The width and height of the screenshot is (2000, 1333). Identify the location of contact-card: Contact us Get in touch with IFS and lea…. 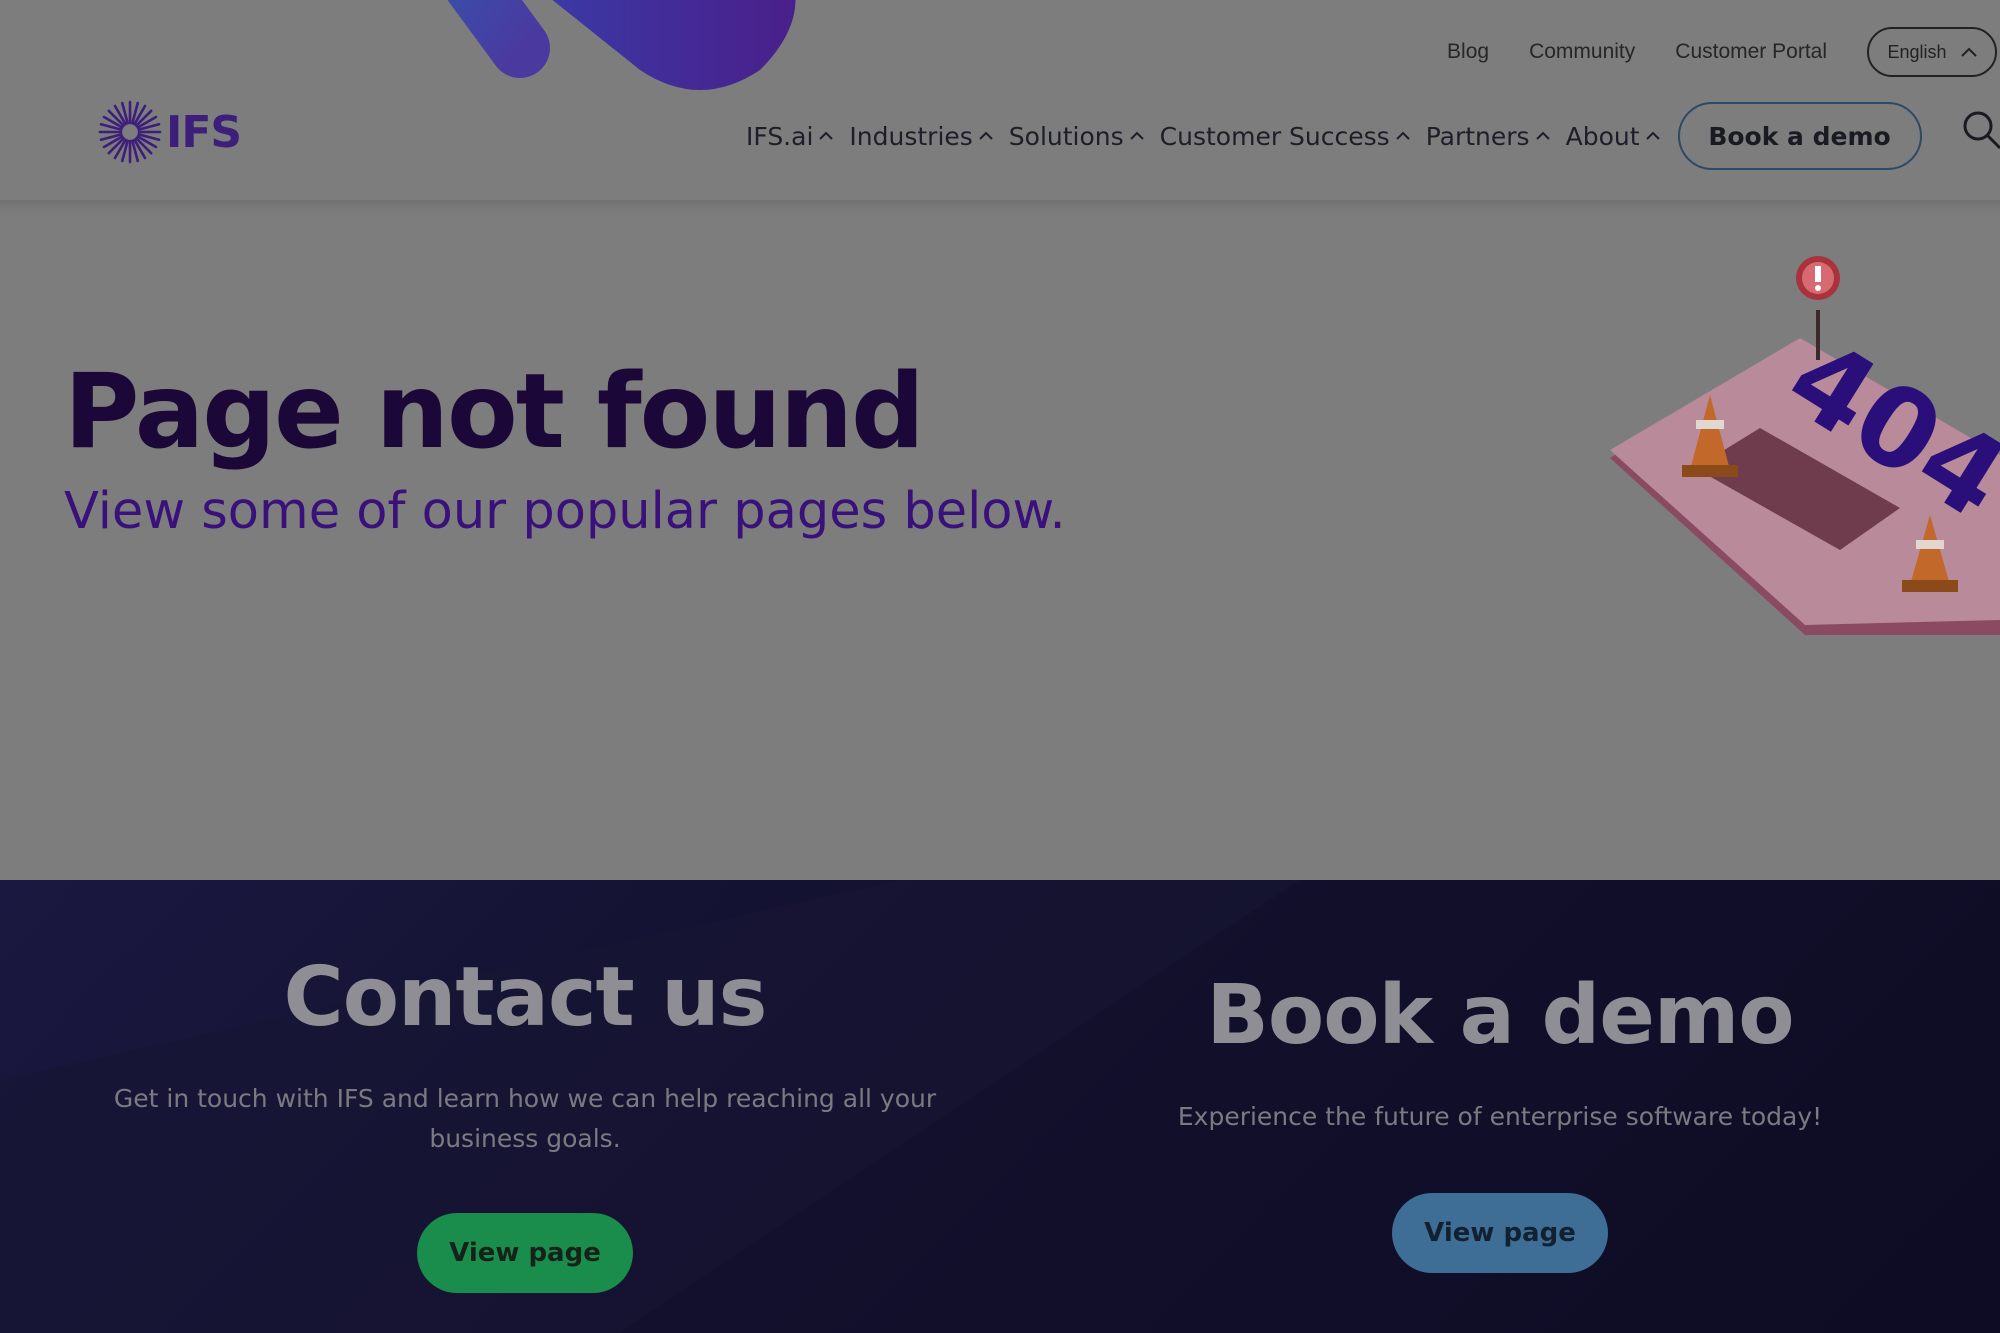
(525, 1086).